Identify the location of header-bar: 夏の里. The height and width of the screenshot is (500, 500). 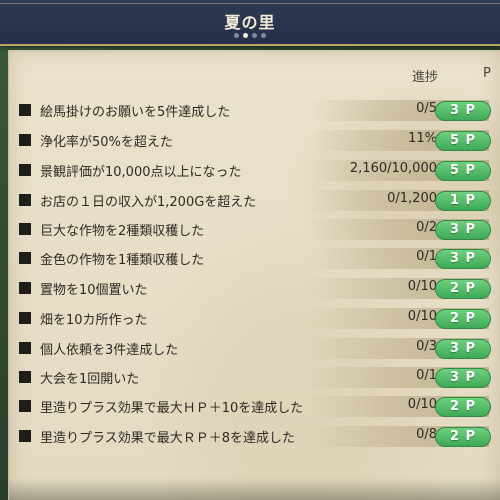
(250, 23).